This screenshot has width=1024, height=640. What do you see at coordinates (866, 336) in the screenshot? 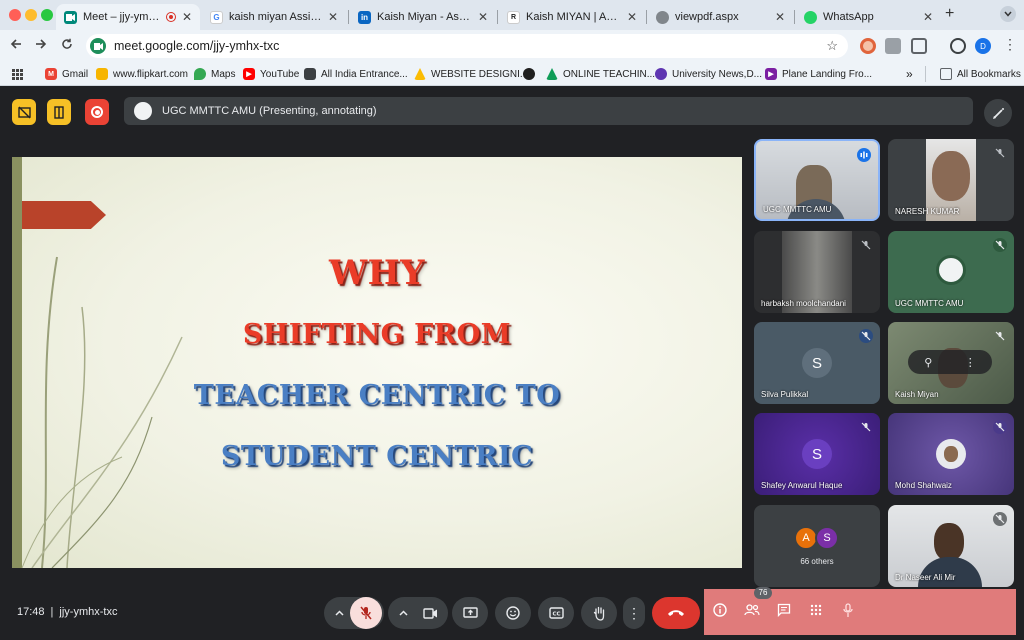
I see `mic-muted-icon` at bounding box center [866, 336].